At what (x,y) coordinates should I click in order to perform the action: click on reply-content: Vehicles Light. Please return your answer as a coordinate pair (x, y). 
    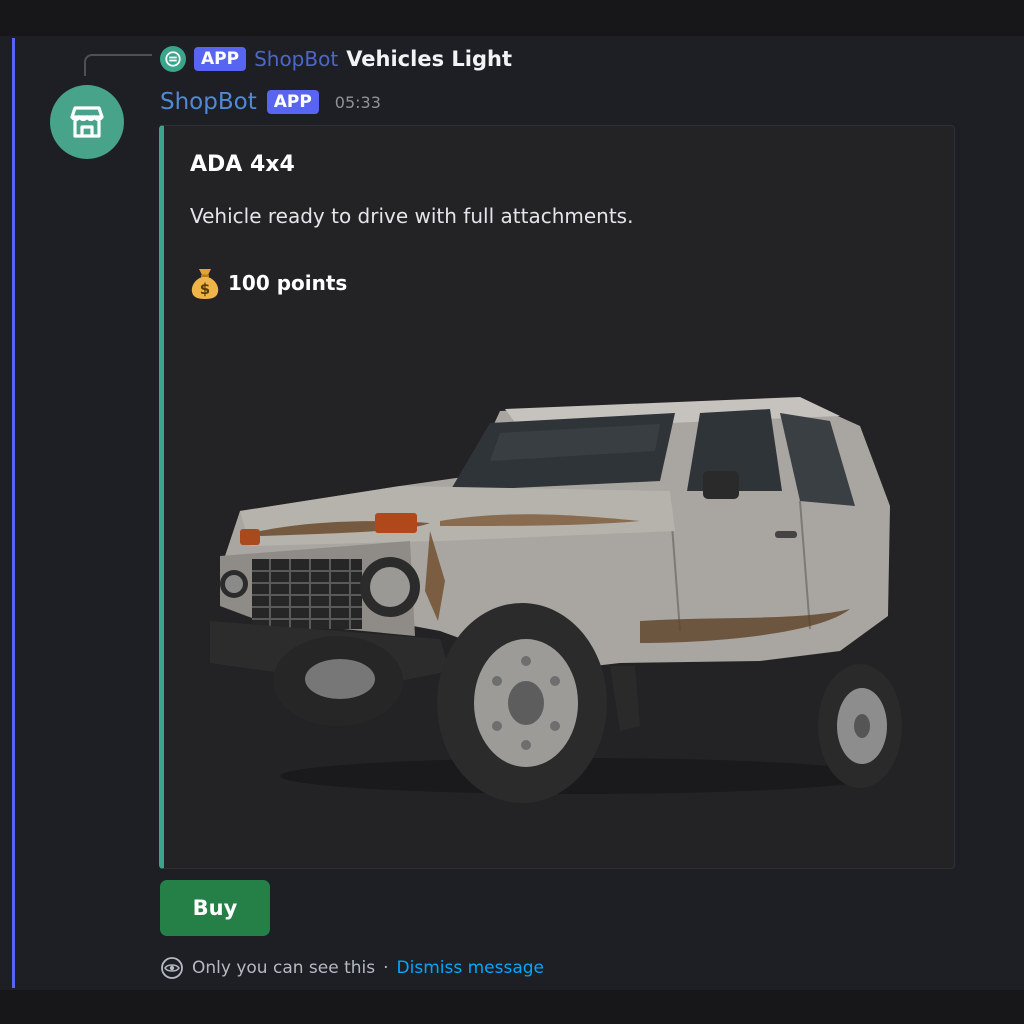
    Looking at the image, I should click on (429, 59).